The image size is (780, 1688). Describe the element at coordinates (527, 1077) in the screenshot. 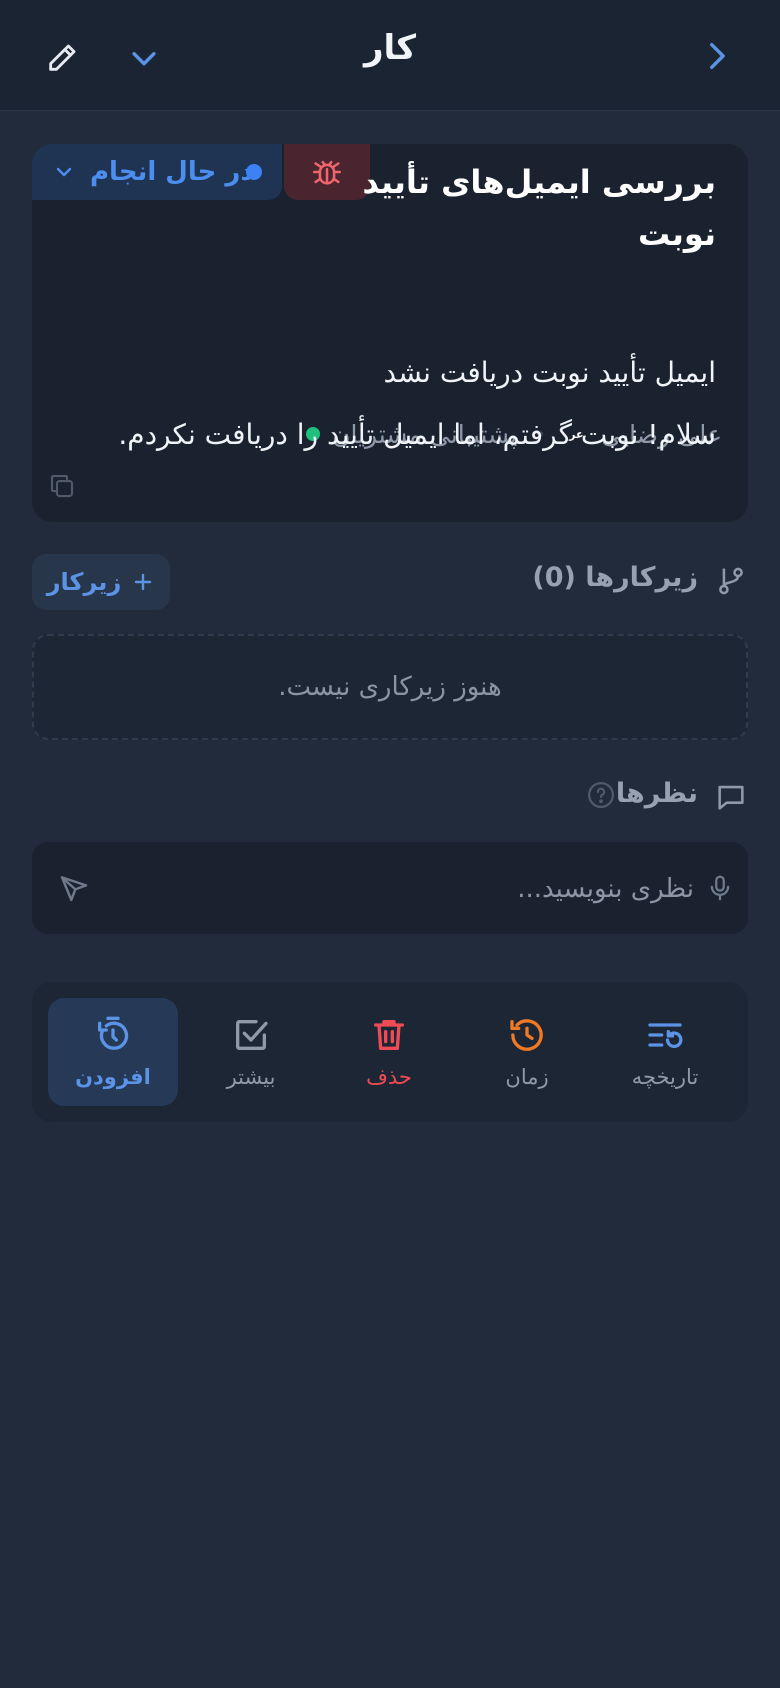

I see `time-label: زمان` at that location.